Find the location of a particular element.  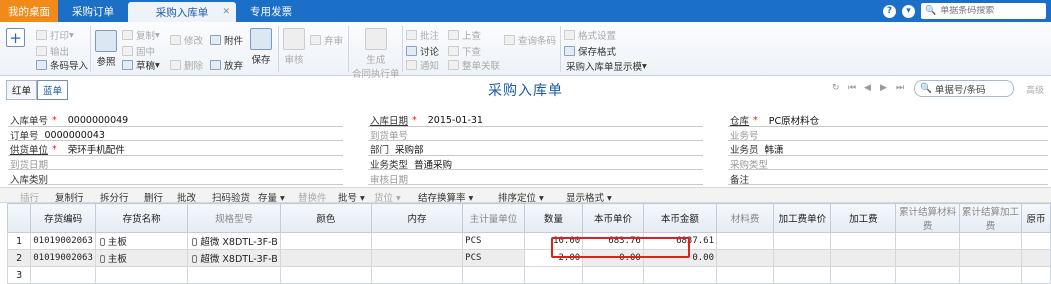

generate-button: 生成 合同执行单 is located at coordinates (376, 54).